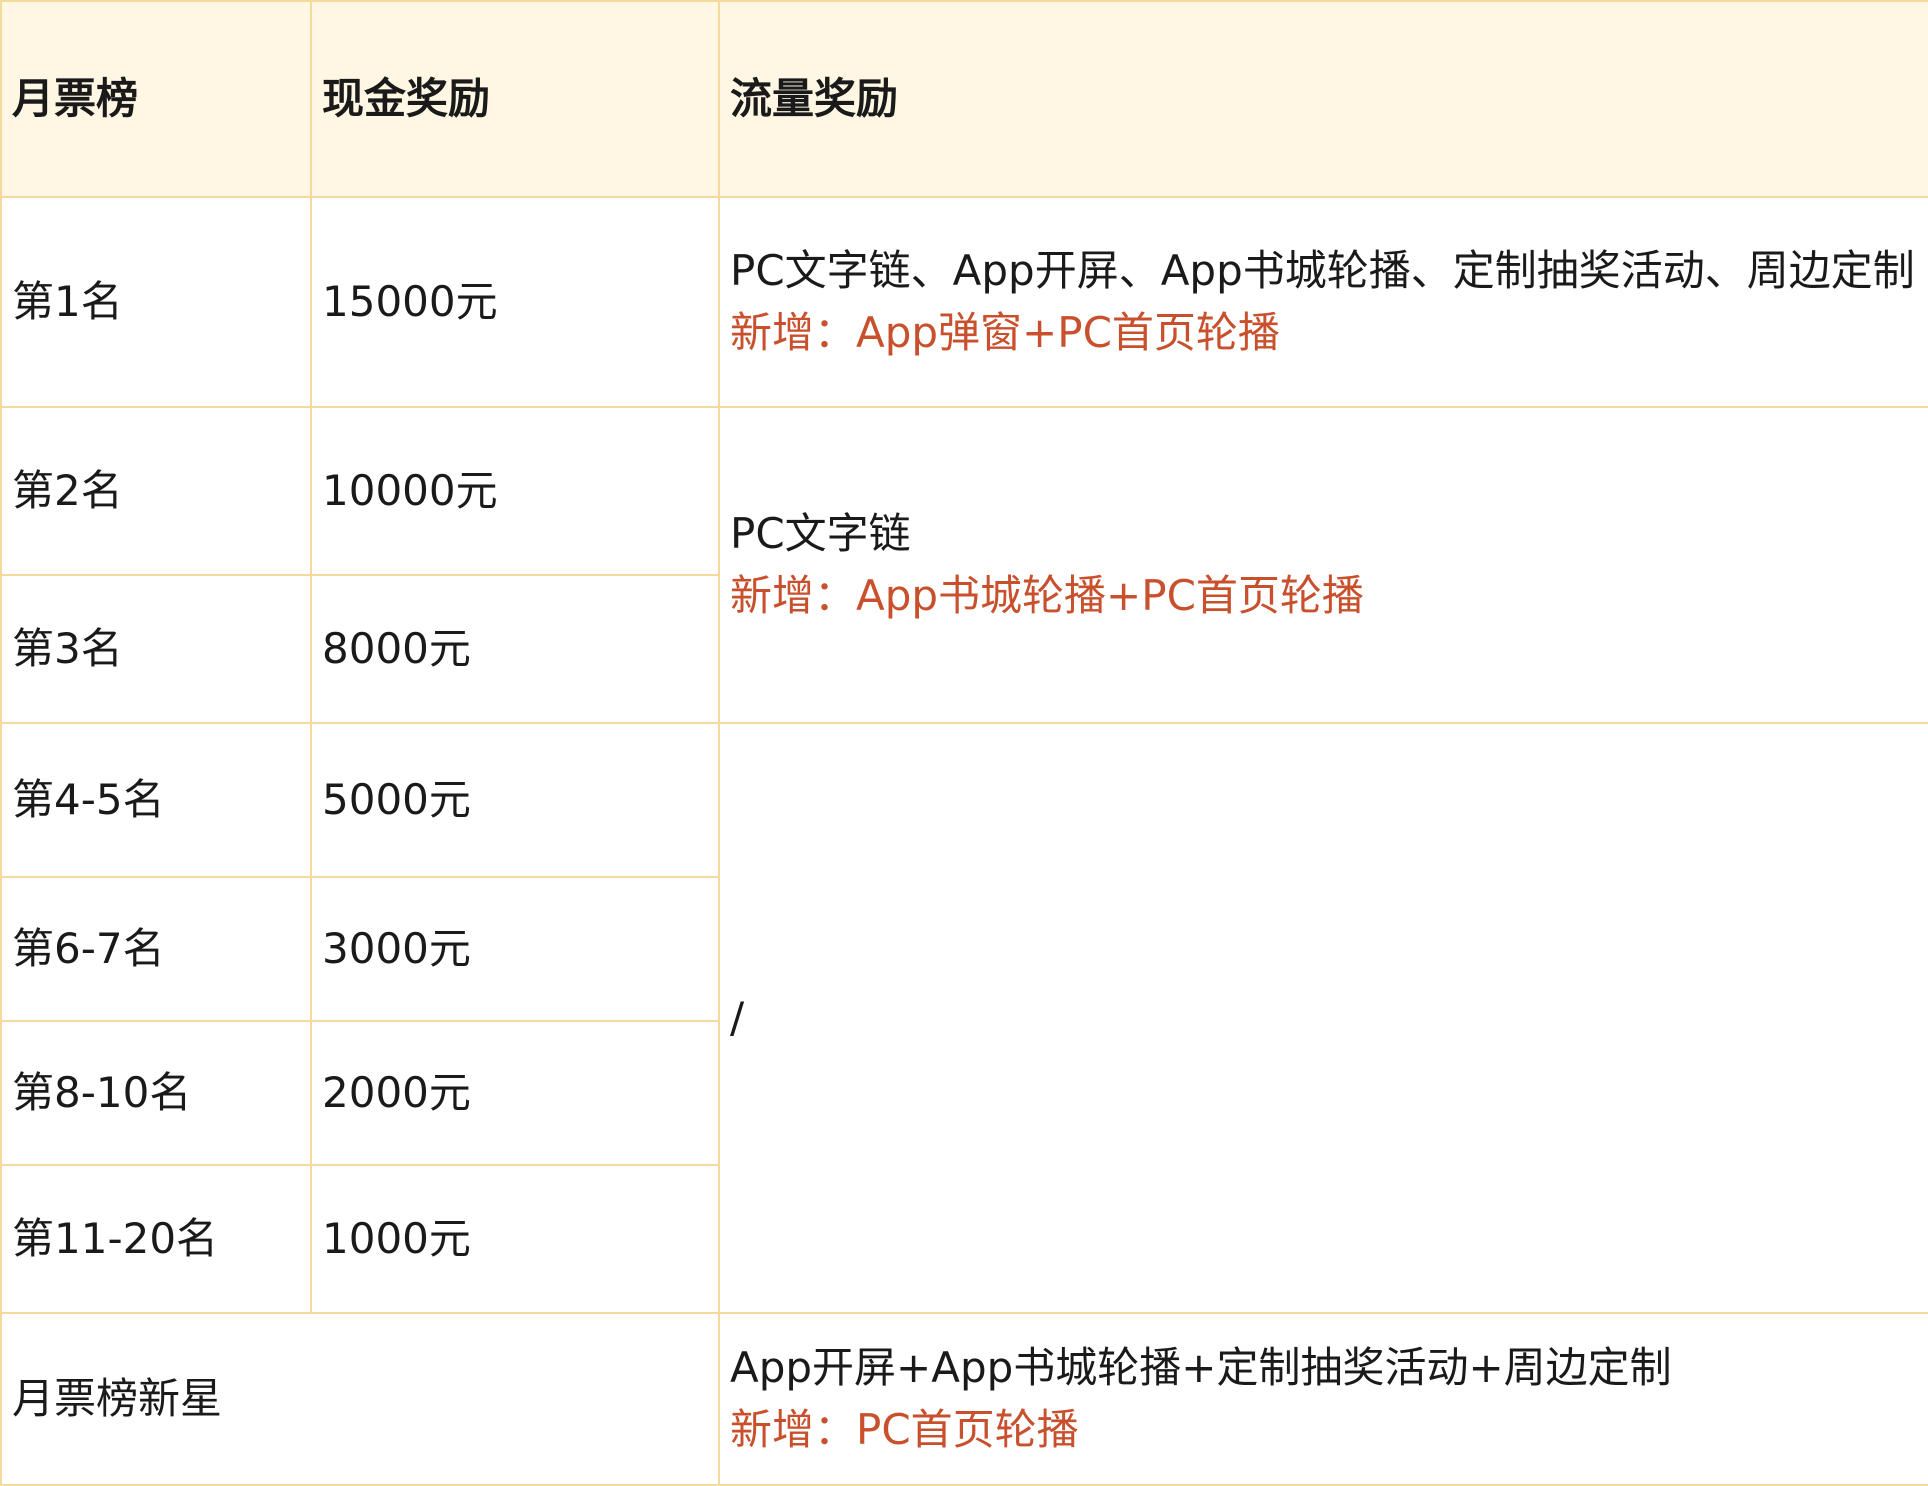  Describe the element at coordinates (515, 302) in the screenshot. I see `cash-cell: 15000元` at that location.